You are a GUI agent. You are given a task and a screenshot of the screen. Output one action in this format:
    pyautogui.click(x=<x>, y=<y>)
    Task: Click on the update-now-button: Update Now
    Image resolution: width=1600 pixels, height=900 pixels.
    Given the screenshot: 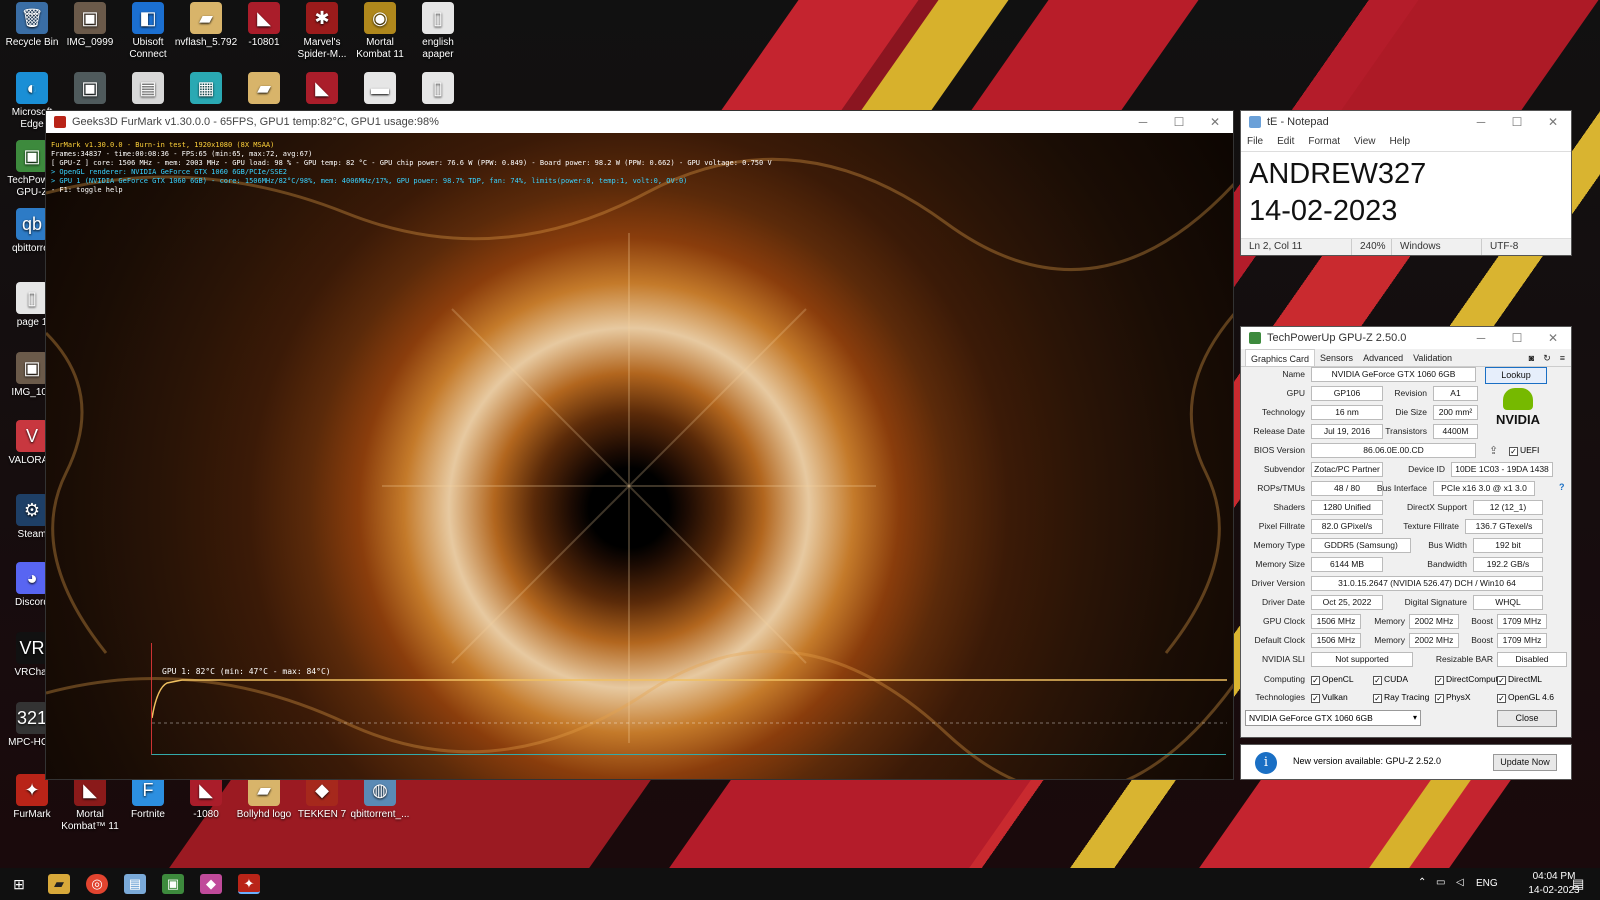 What is the action you would take?
    pyautogui.click(x=1525, y=762)
    